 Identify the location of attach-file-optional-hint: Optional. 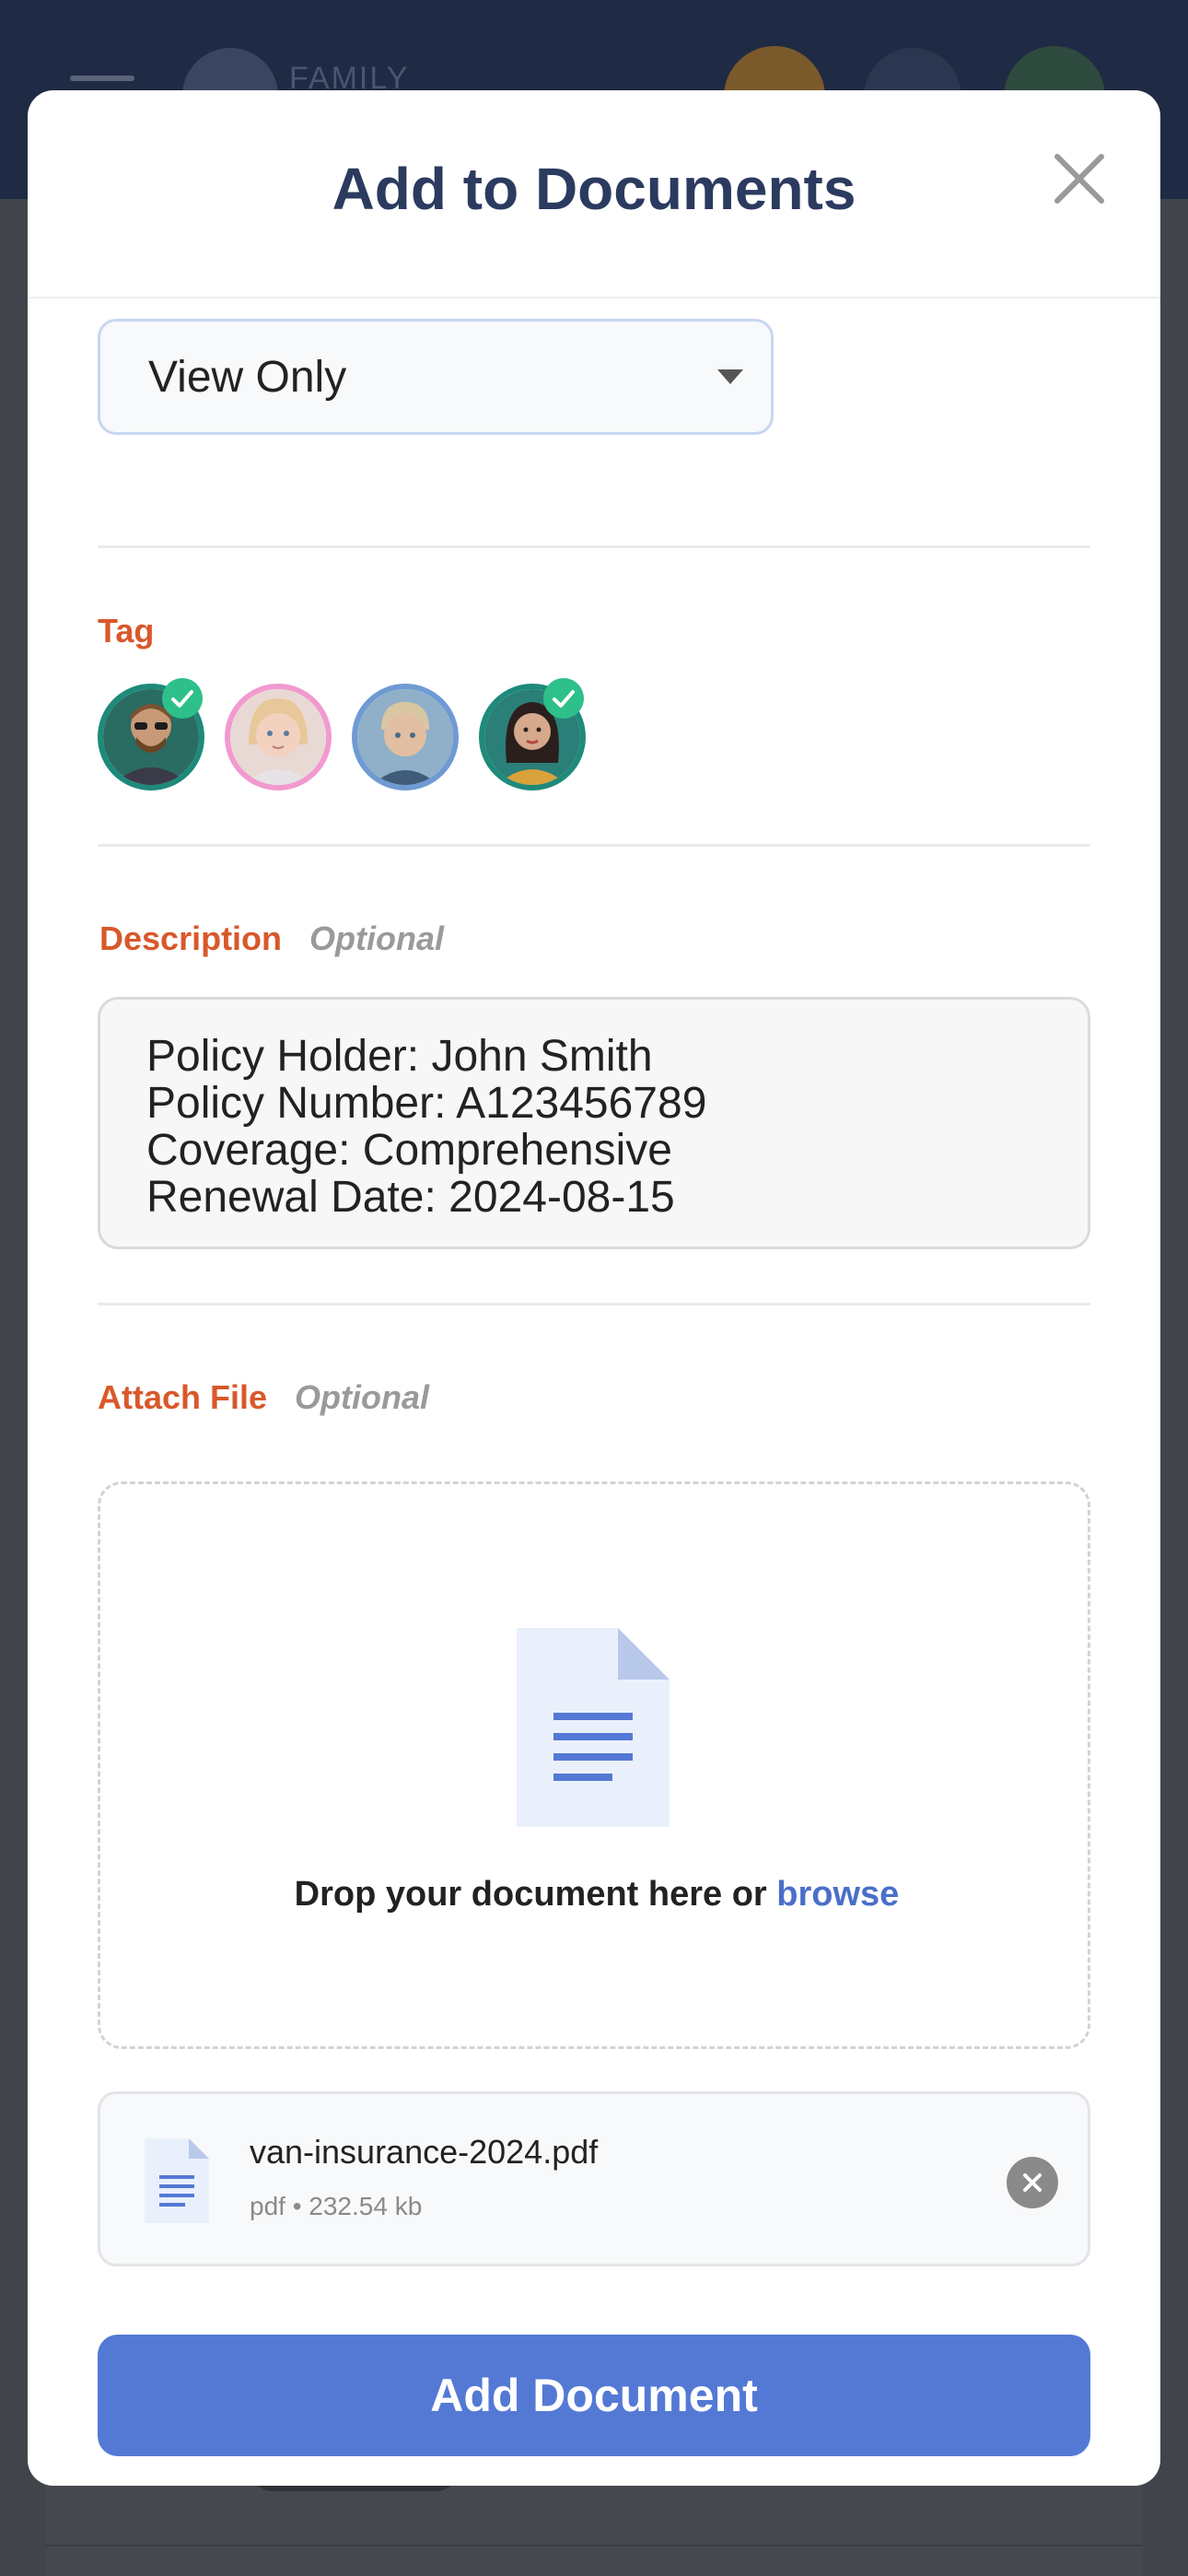
(362, 1397).